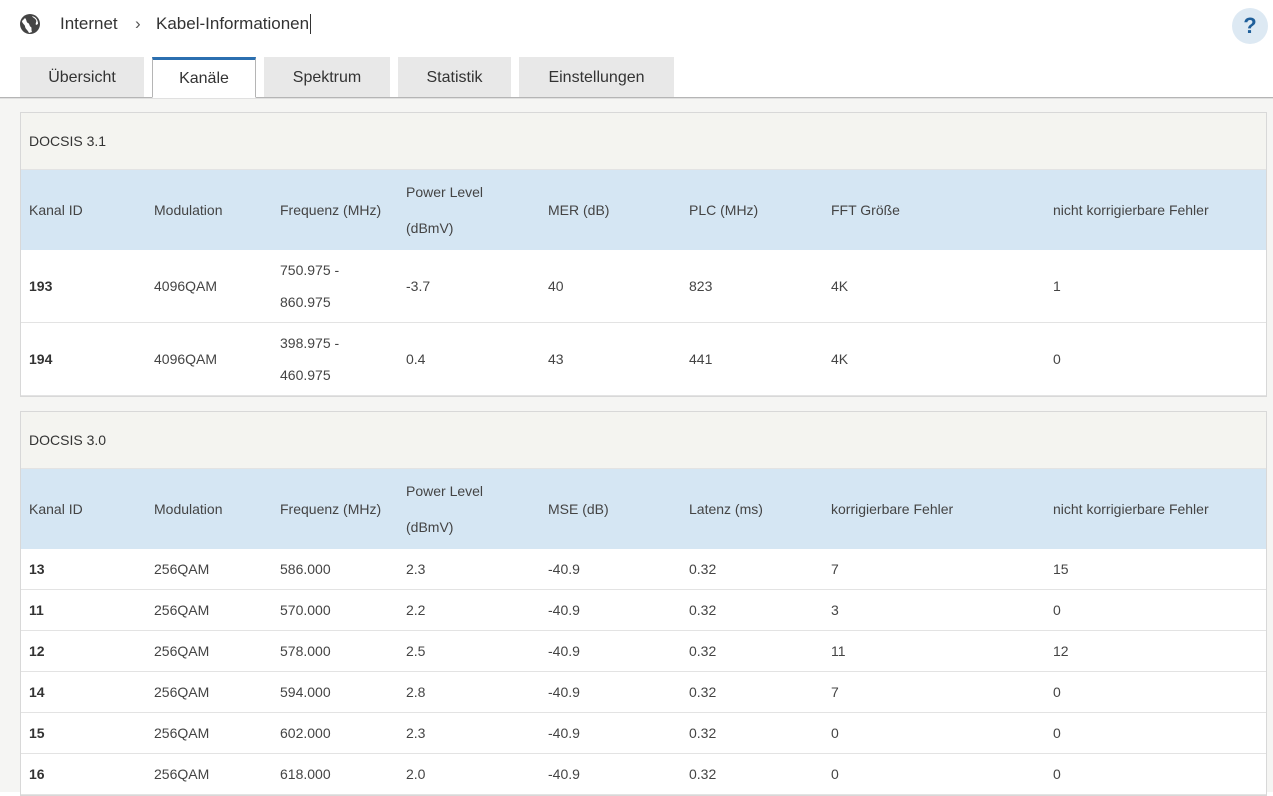  Describe the element at coordinates (83, 286) in the screenshot. I see `channel-id: 193` at that location.